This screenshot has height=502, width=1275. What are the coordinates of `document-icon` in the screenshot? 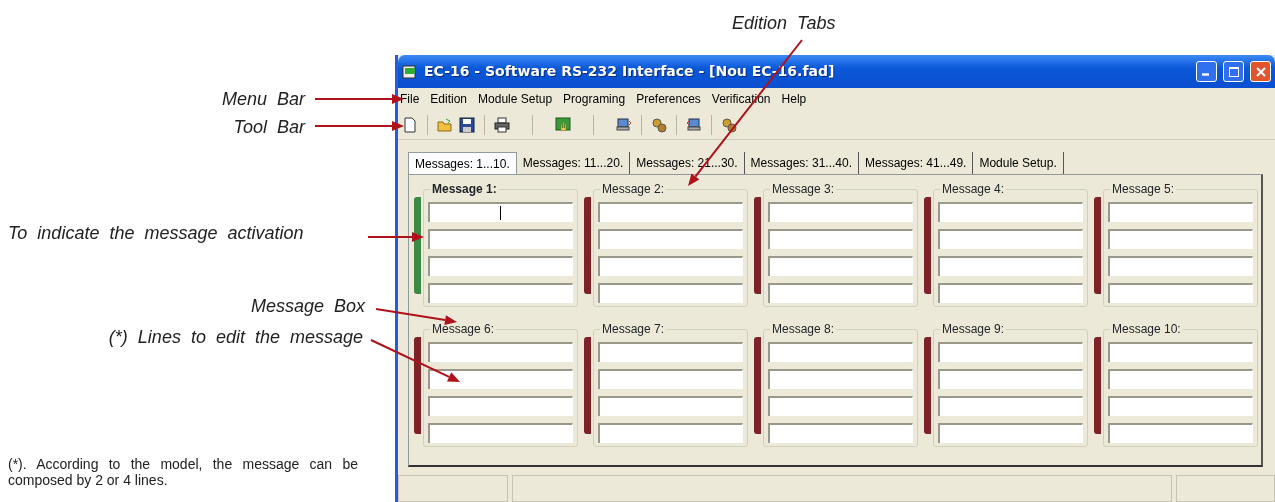 It's located at (410, 124).